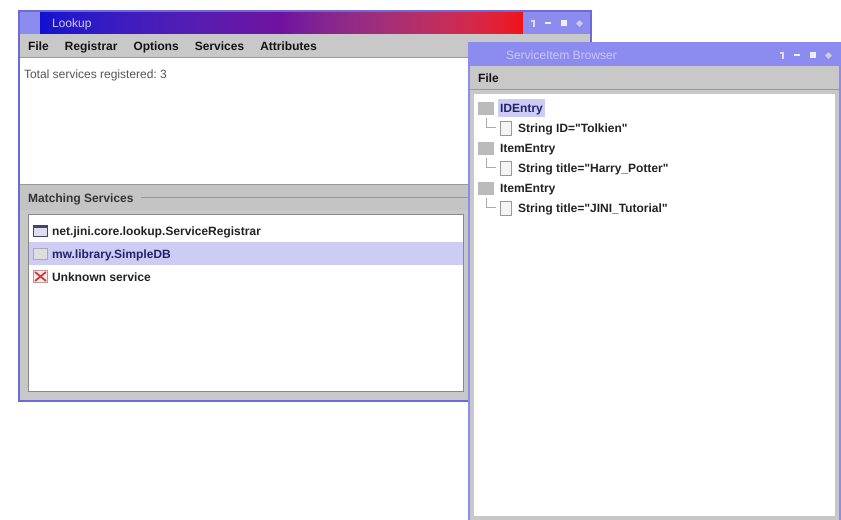 This screenshot has height=520, width=841. What do you see at coordinates (91, 45) in the screenshot?
I see `menu-item: Registrar` at bounding box center [91, 45].